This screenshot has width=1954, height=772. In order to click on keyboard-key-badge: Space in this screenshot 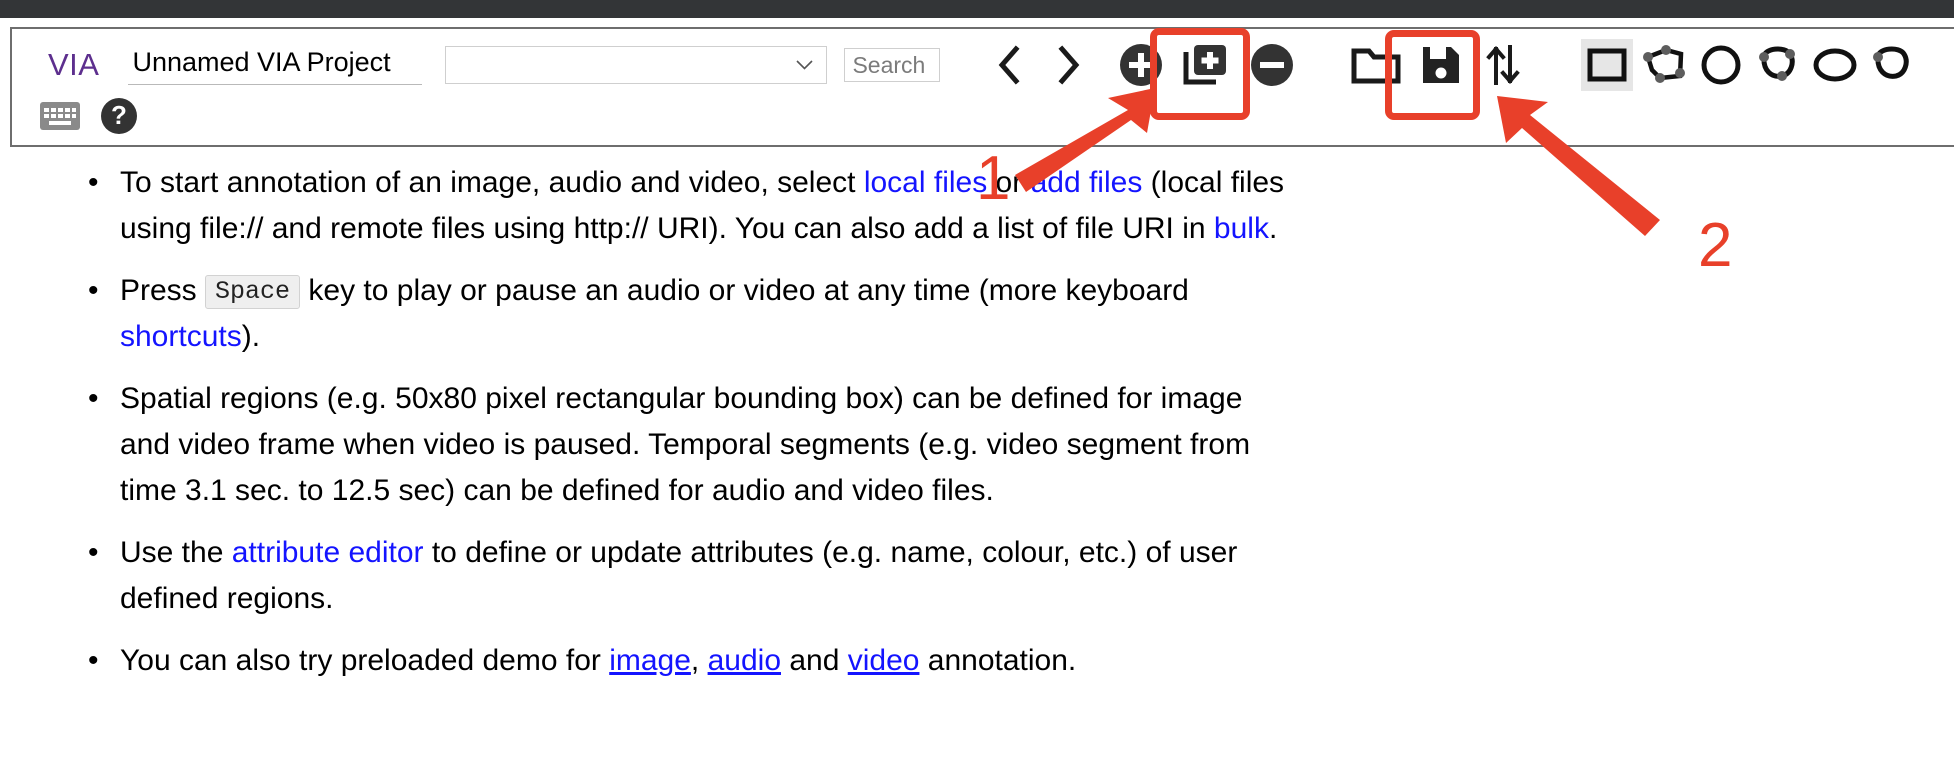, I will do `click(253, 292)`.